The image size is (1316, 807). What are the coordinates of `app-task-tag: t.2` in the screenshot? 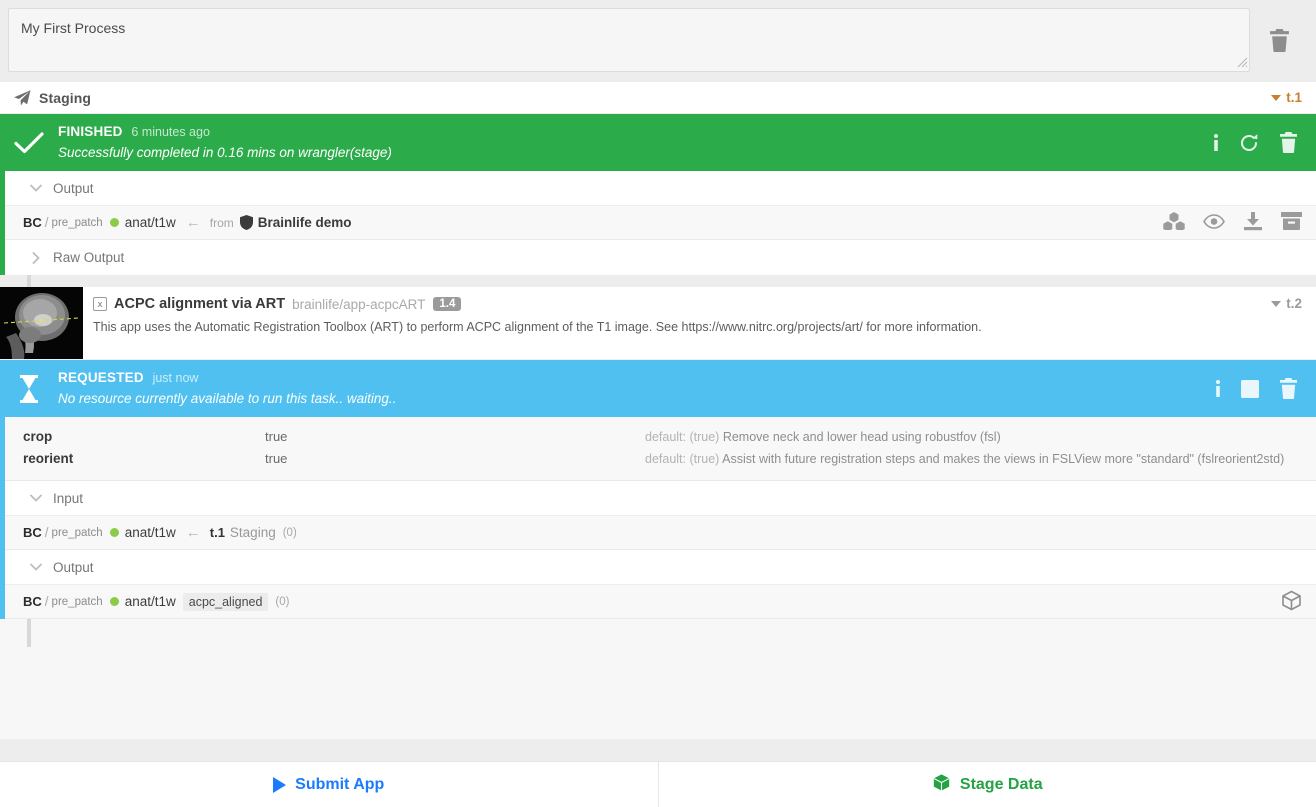 It's located at (1286, 303).